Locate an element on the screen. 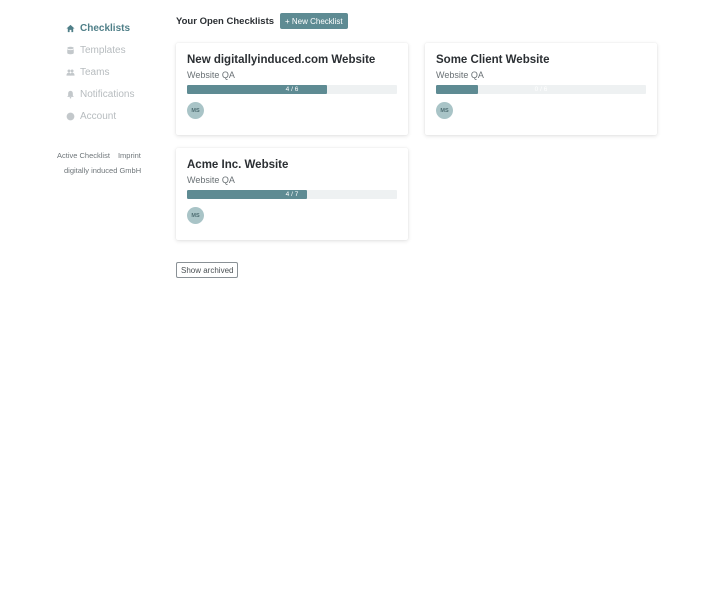 This screenshot has height=600, width=727. sidebar-item-label: Templates is located at coordinates (103, 50).